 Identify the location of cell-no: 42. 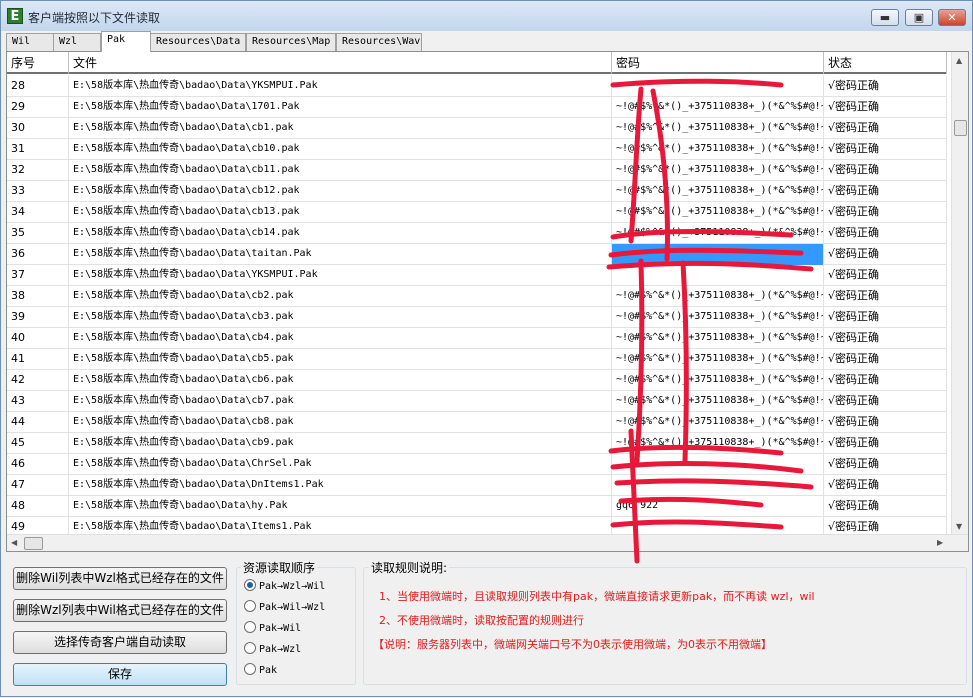
(38, 380).